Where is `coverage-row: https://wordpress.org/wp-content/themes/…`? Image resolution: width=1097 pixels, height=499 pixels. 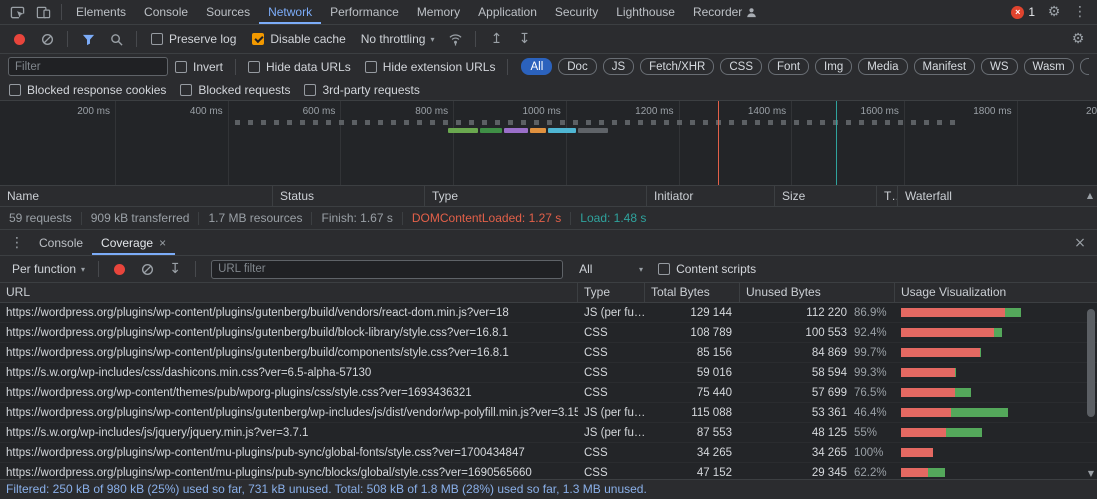
coverage-row: https://wordpress.org/wp-content/themes/… is located at coordinates (548, 393).